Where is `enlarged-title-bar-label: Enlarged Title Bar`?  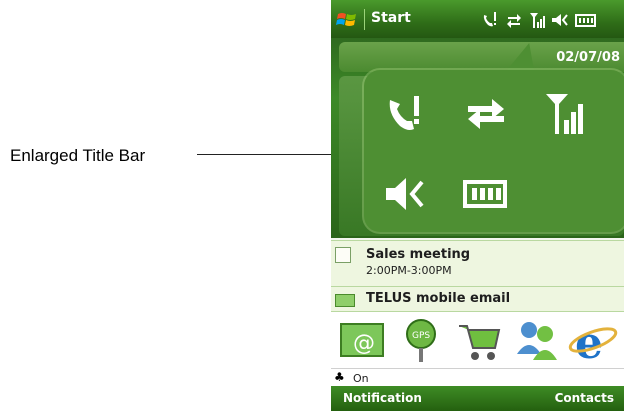
enlarged-title-bar-label: Enlarged Title Bar is located at coordinates (78, 155).